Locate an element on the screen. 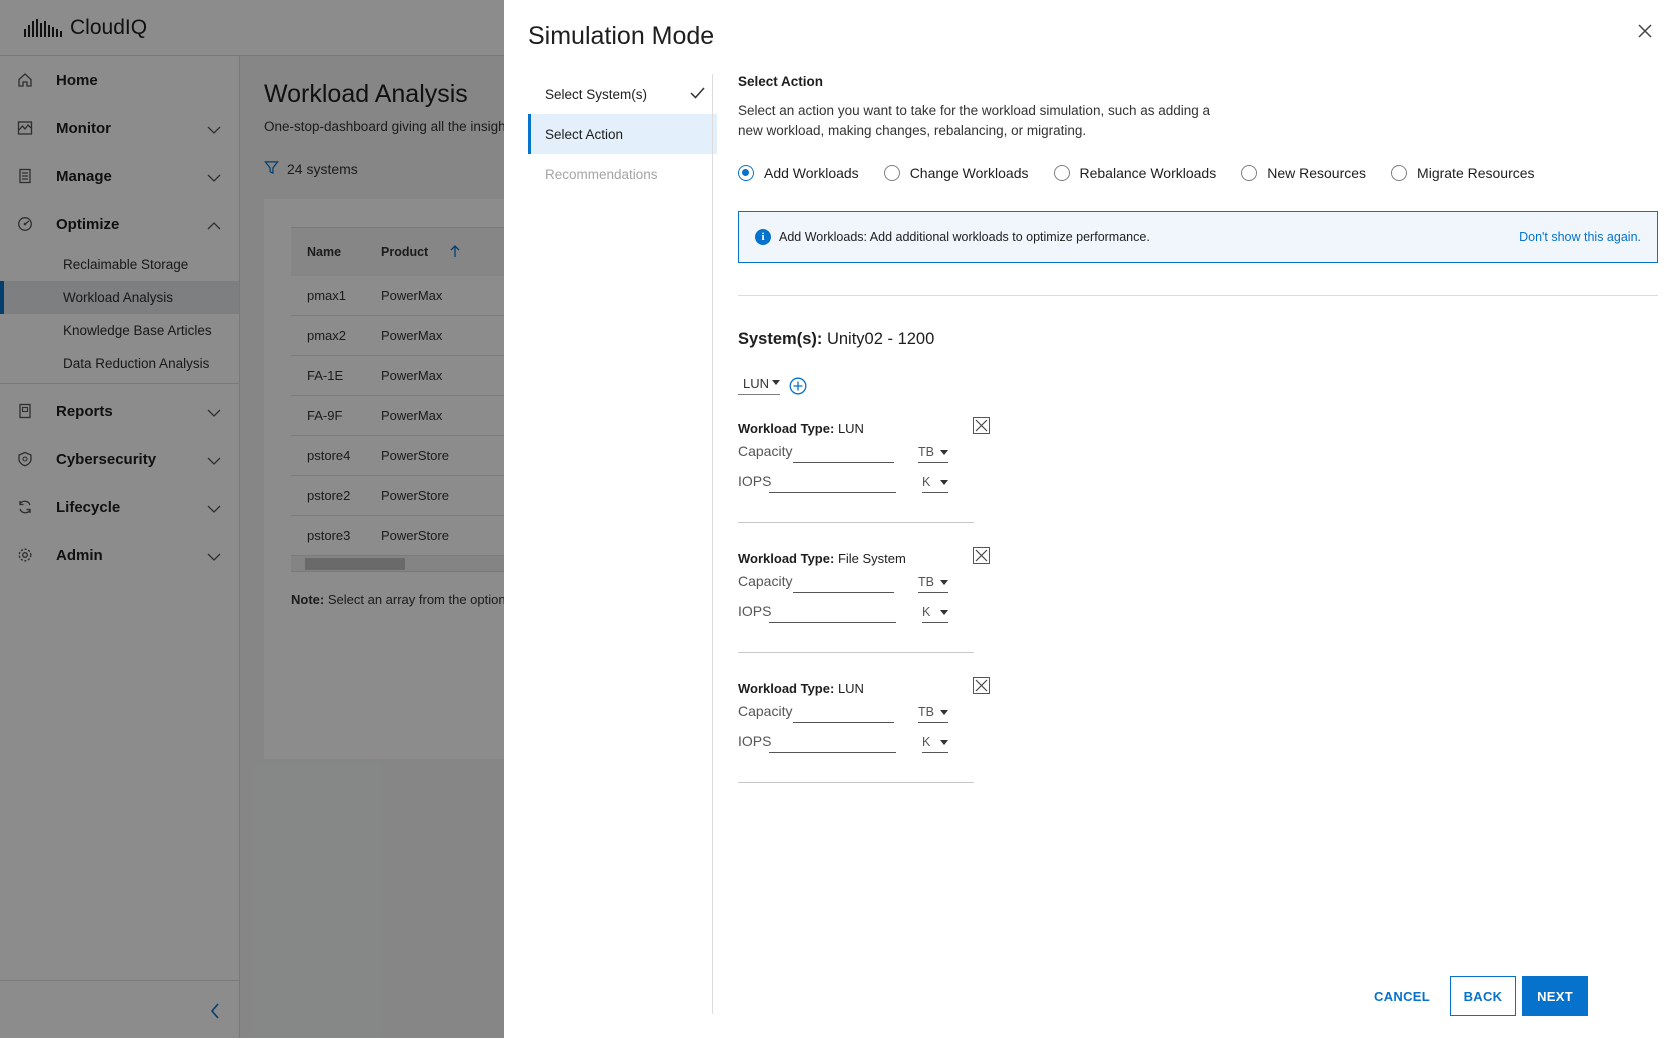 Image resolution: width=1680 pixels, height=1038 pixels. selected-systems: System(s): Unity02 - 1200 is located at coordinates (1198, 339).